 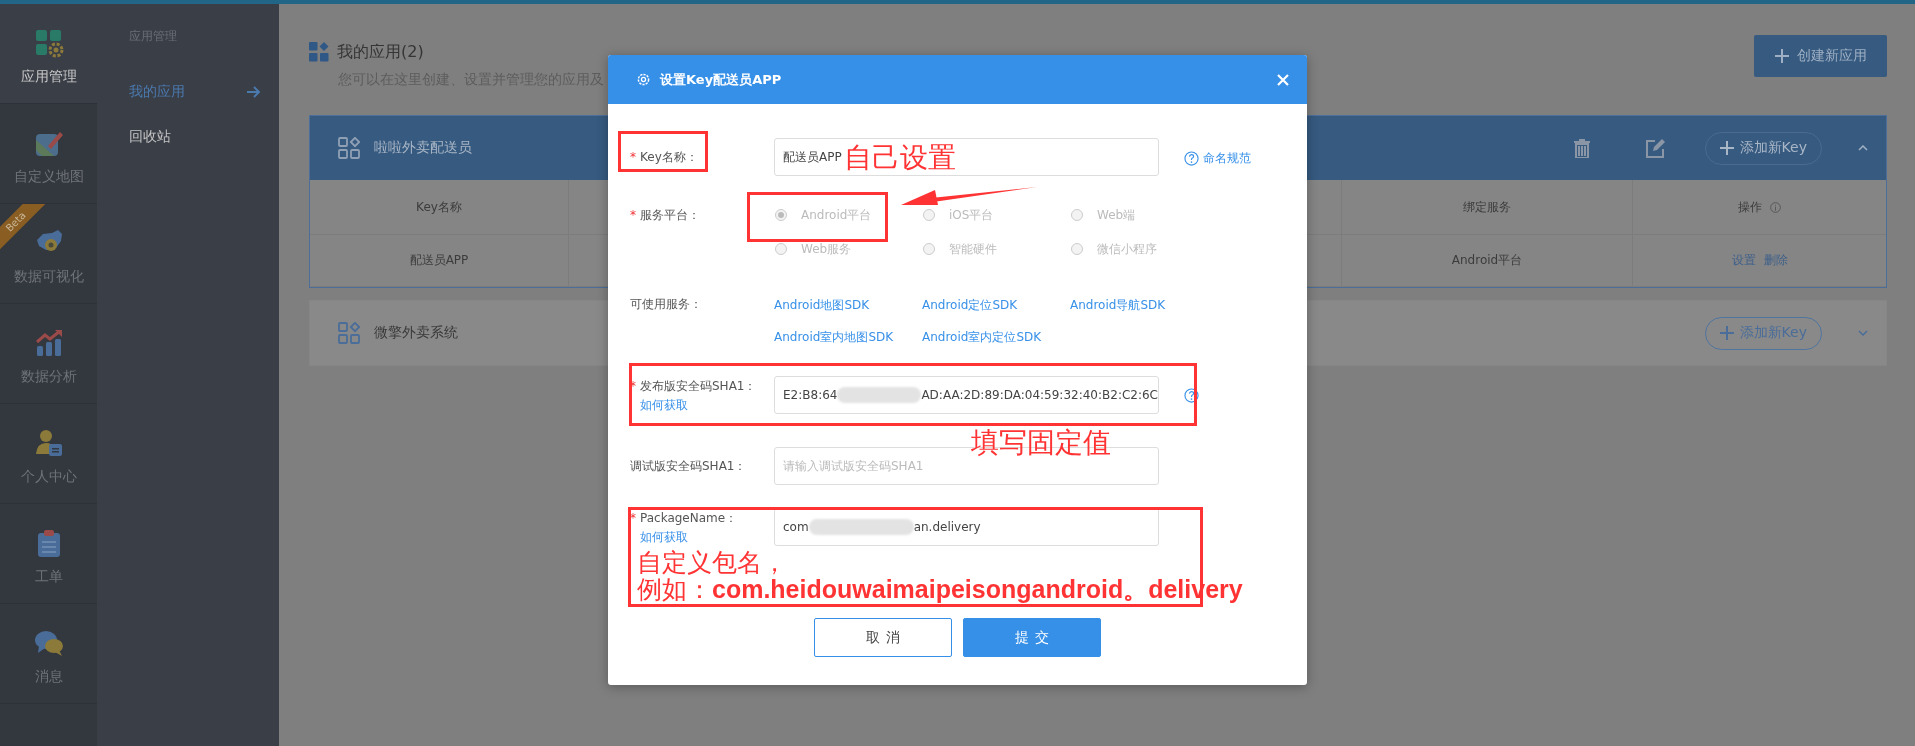 What do you see at coordinates (900, 157) in the screenshot?
I see `annotation-note: 自己设置` at bounding box center [900, 157].